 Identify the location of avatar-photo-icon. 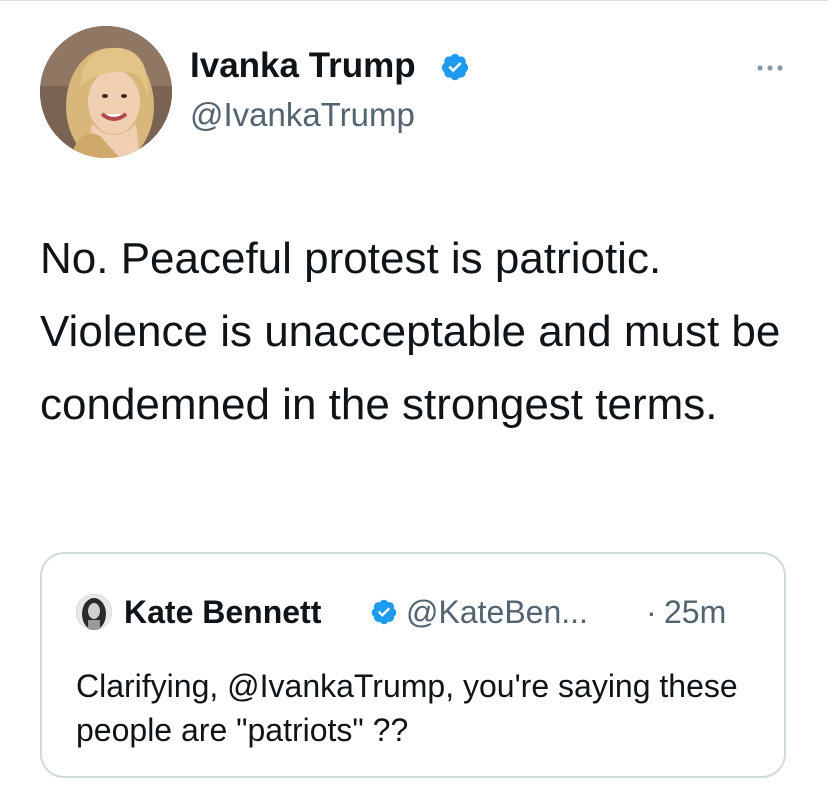
(106, 92).